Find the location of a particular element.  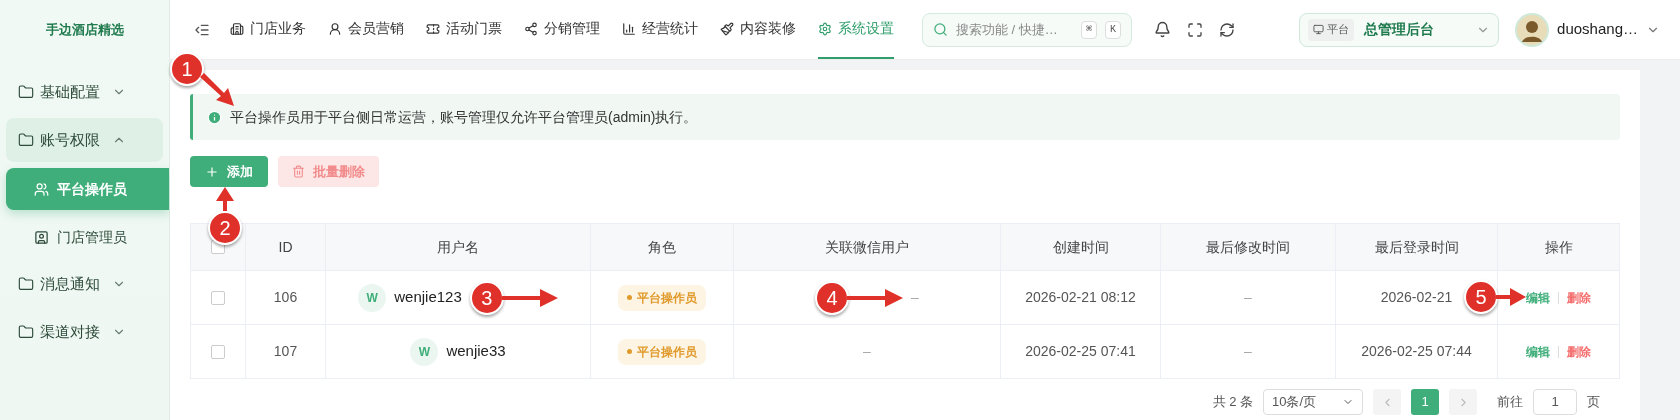

building-icon is located at coordinates (237, 28).